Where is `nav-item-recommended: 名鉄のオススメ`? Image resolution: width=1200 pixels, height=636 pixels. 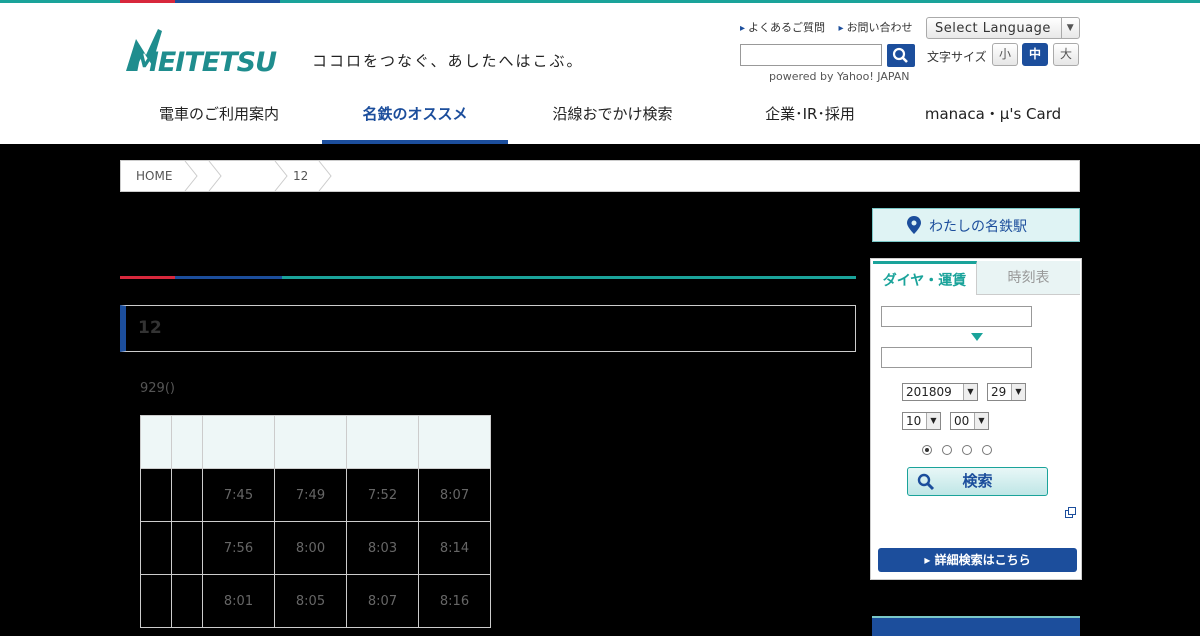 nav-item-recommended: 名鉄のオススメ is located at coordinates (415, 118).